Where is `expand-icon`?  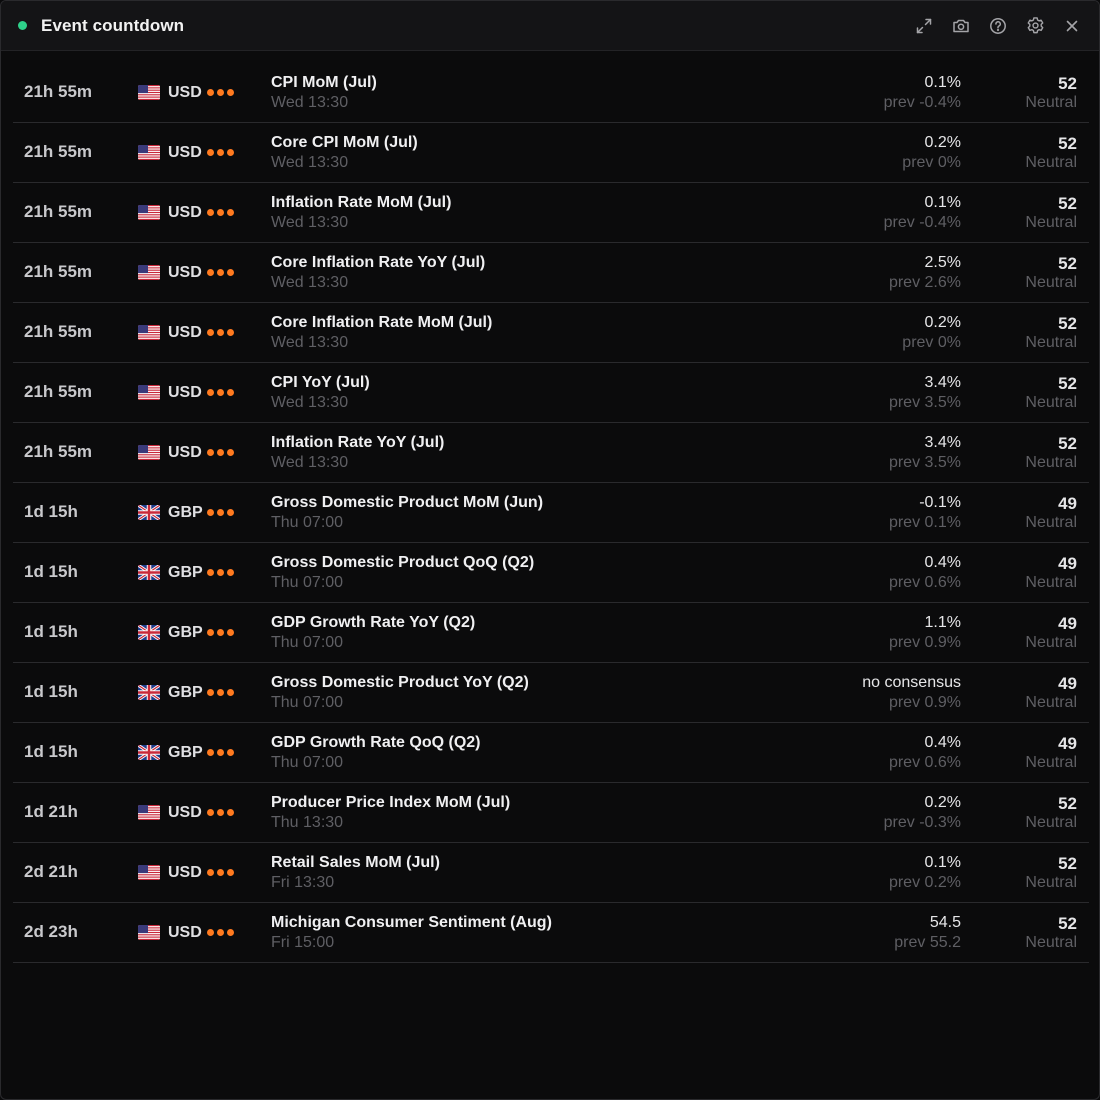 expand-icon is located at coordinates (924, 26).